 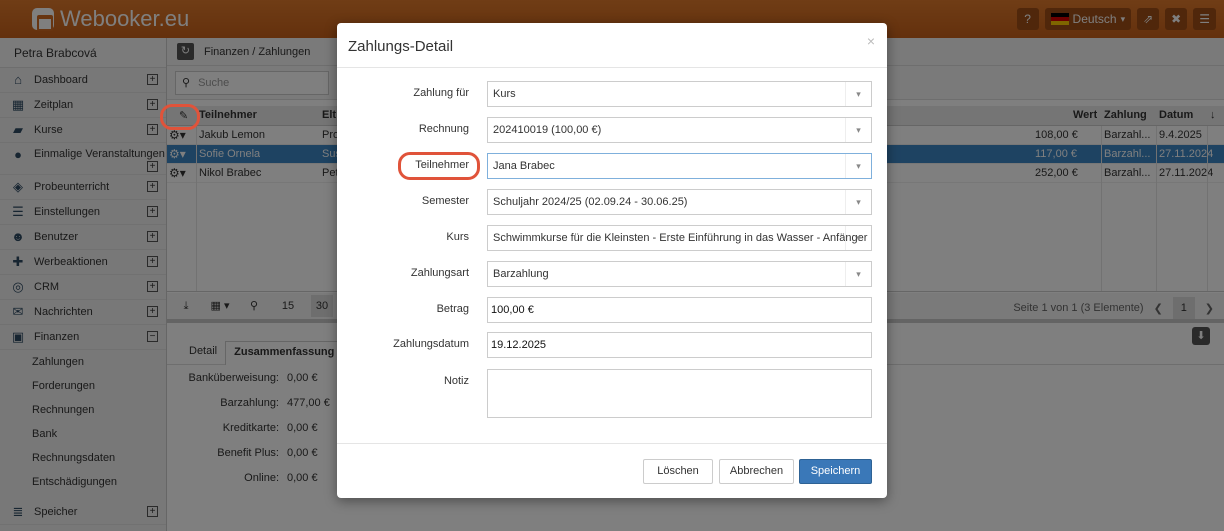 I want to click on zahlungsdatum-input: 19.12.2025, so click(x=679, y=345).